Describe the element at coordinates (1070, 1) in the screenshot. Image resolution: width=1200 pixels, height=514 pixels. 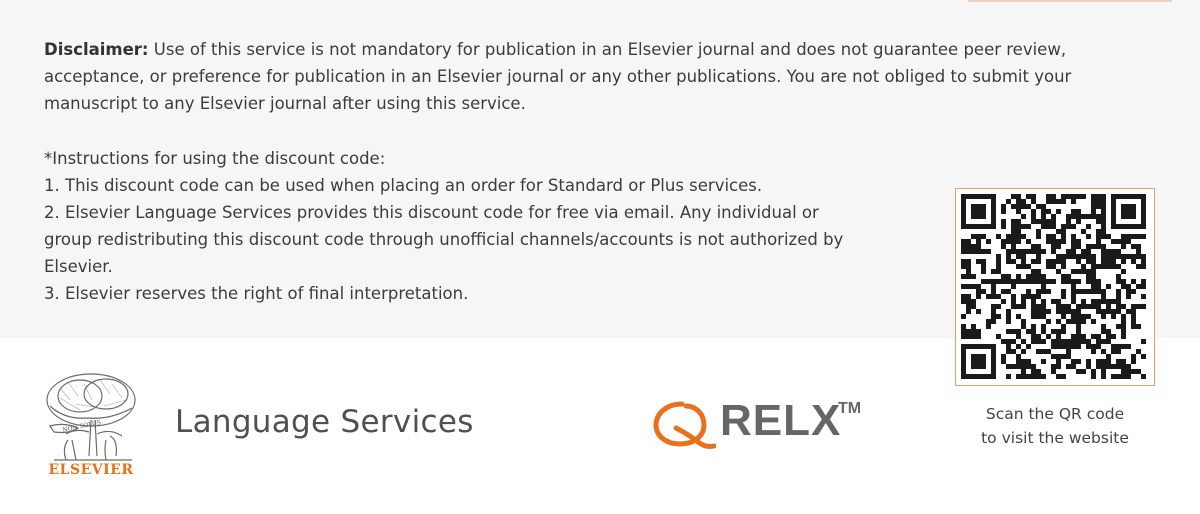
I see `top-accent-bar` at that location.